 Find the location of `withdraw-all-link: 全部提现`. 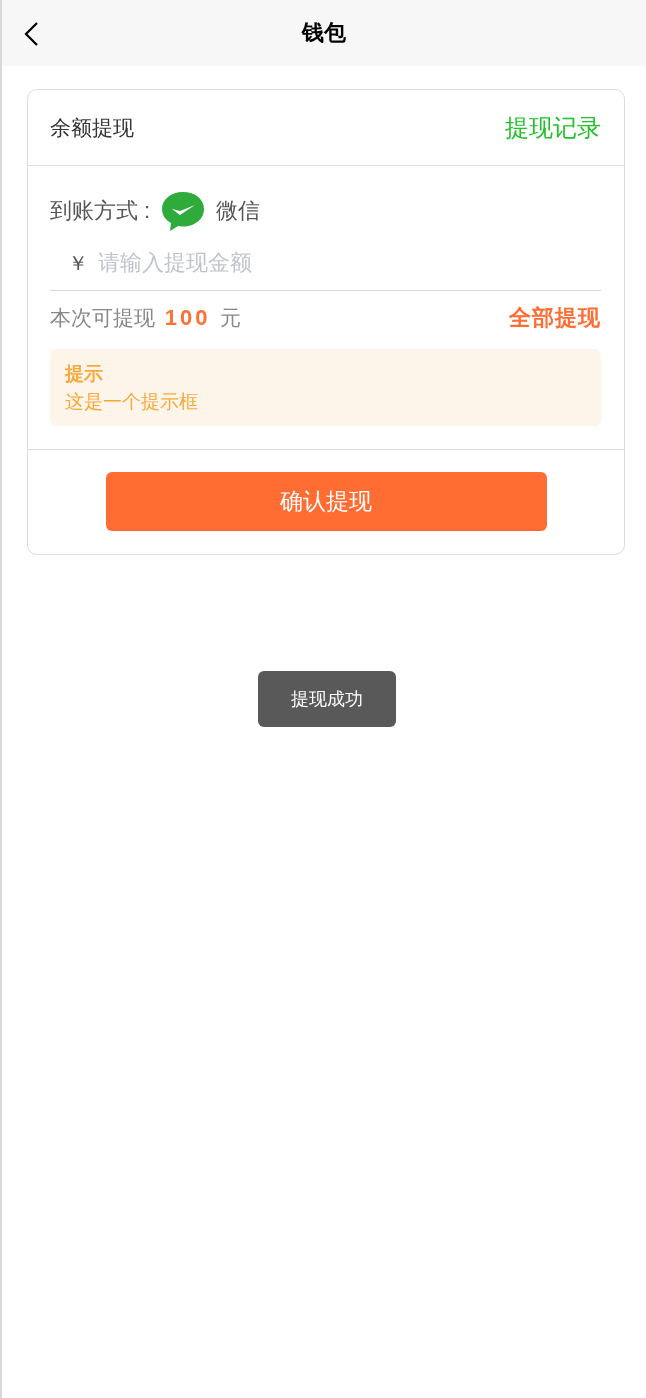

withdraw-all-link: 全部提现 is located at coordinates (555, 318).